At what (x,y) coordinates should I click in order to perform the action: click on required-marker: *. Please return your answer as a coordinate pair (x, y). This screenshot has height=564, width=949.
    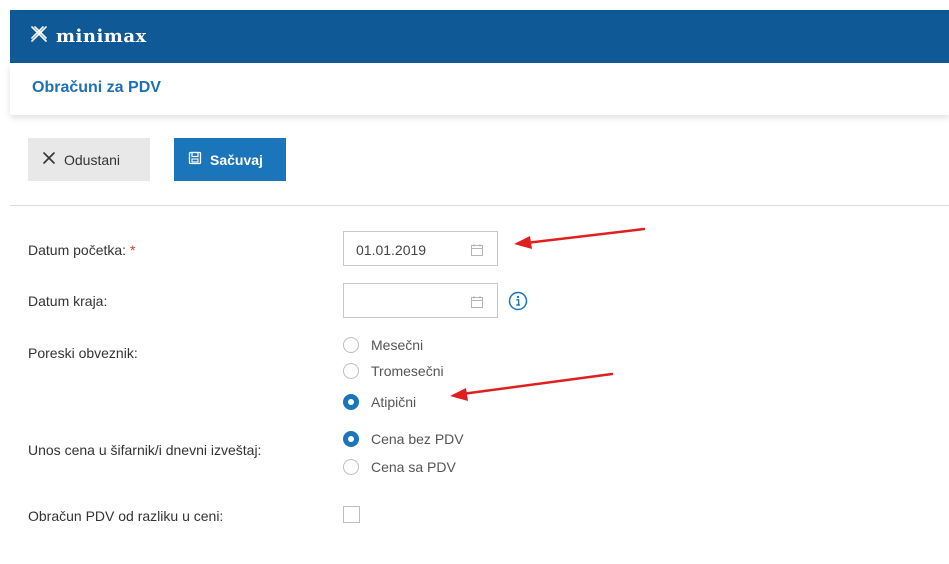
    Looking at the image, I should click on (132, 250).